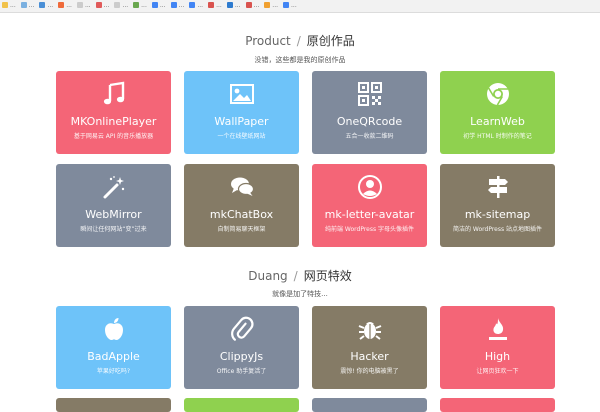  What do you see at coordinates (241, 205) in the screenshot?
I see `project-card: mkChatBox 自制简易聊天框架` at bounding box center [241, 205].